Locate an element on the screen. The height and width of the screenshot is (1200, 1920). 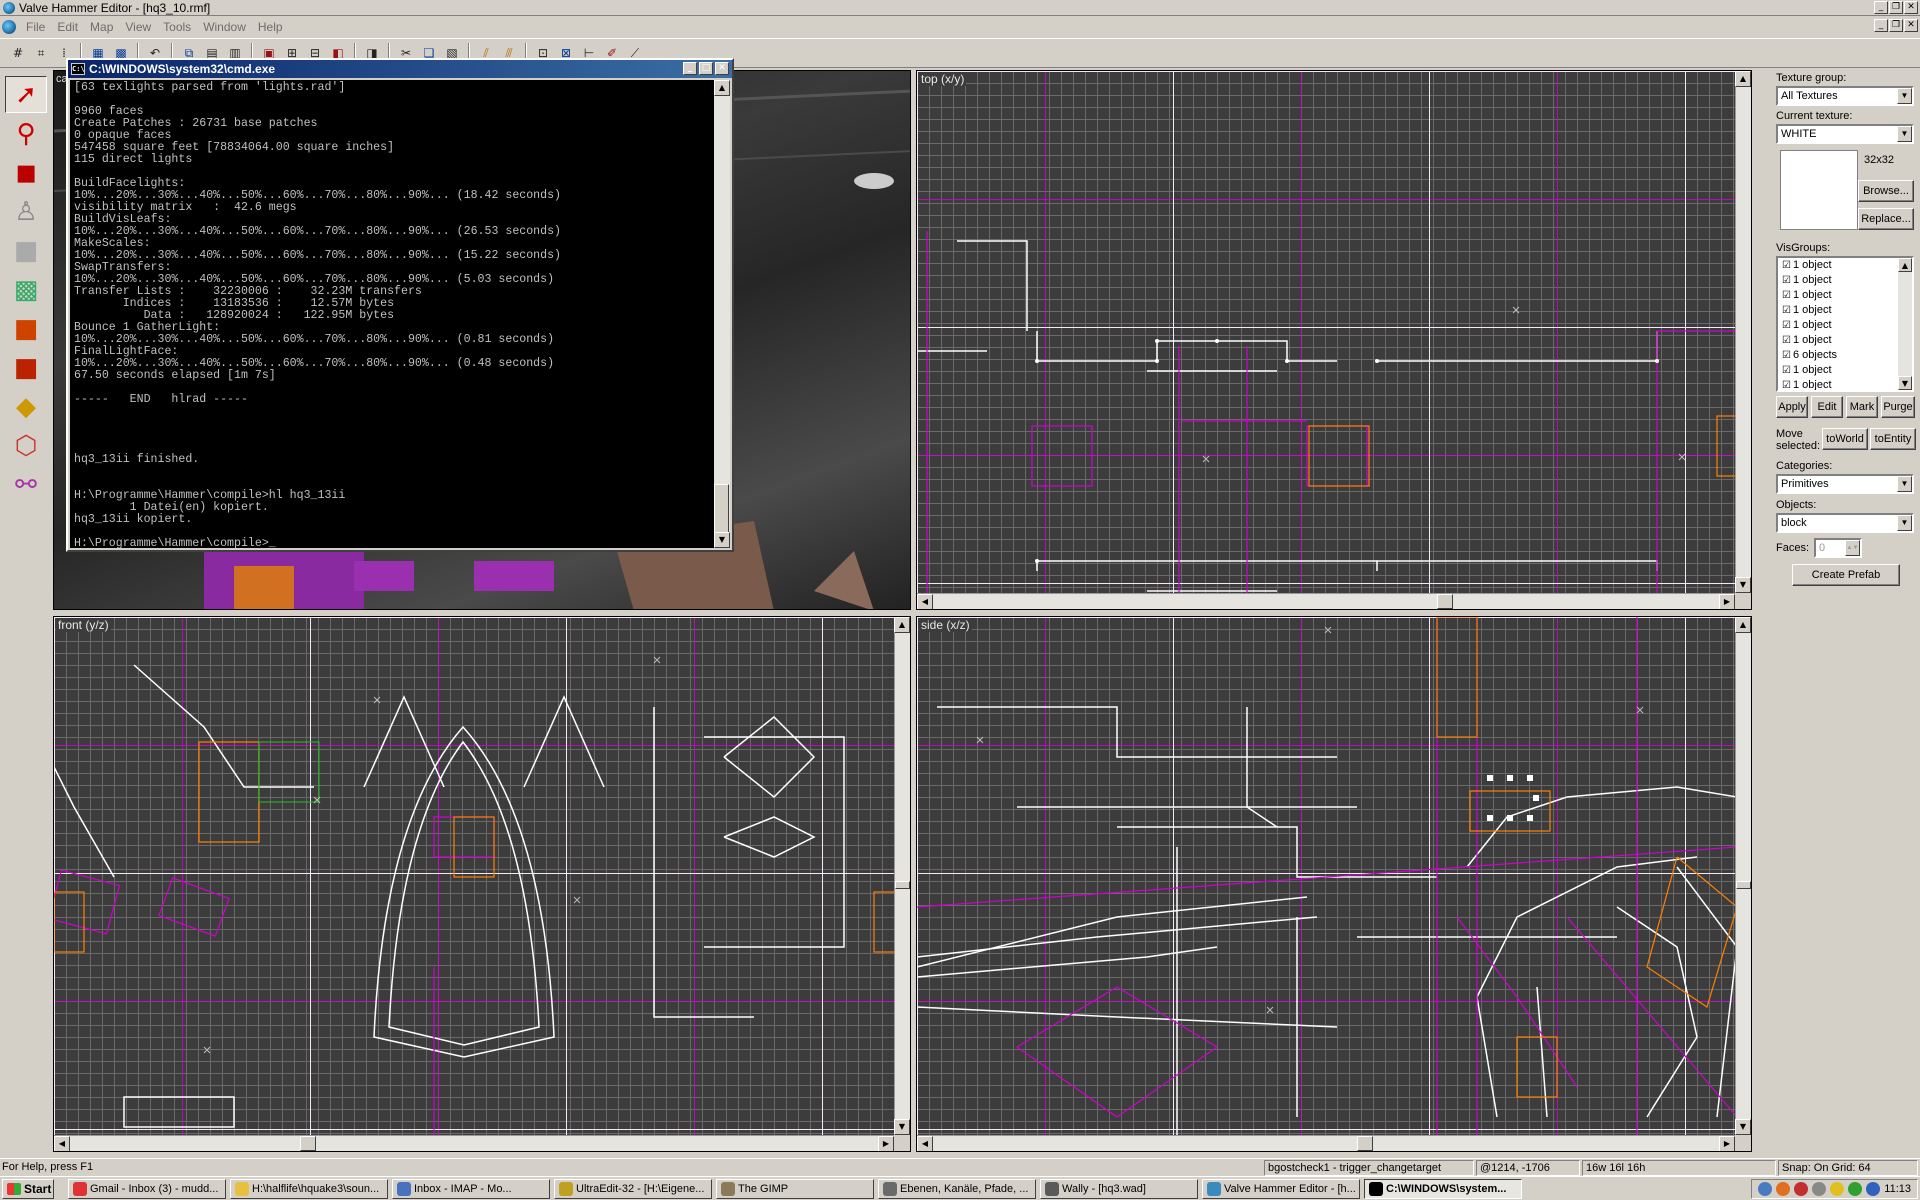
texture-tool-icon: ▩ is located at coordinates (26, 289).